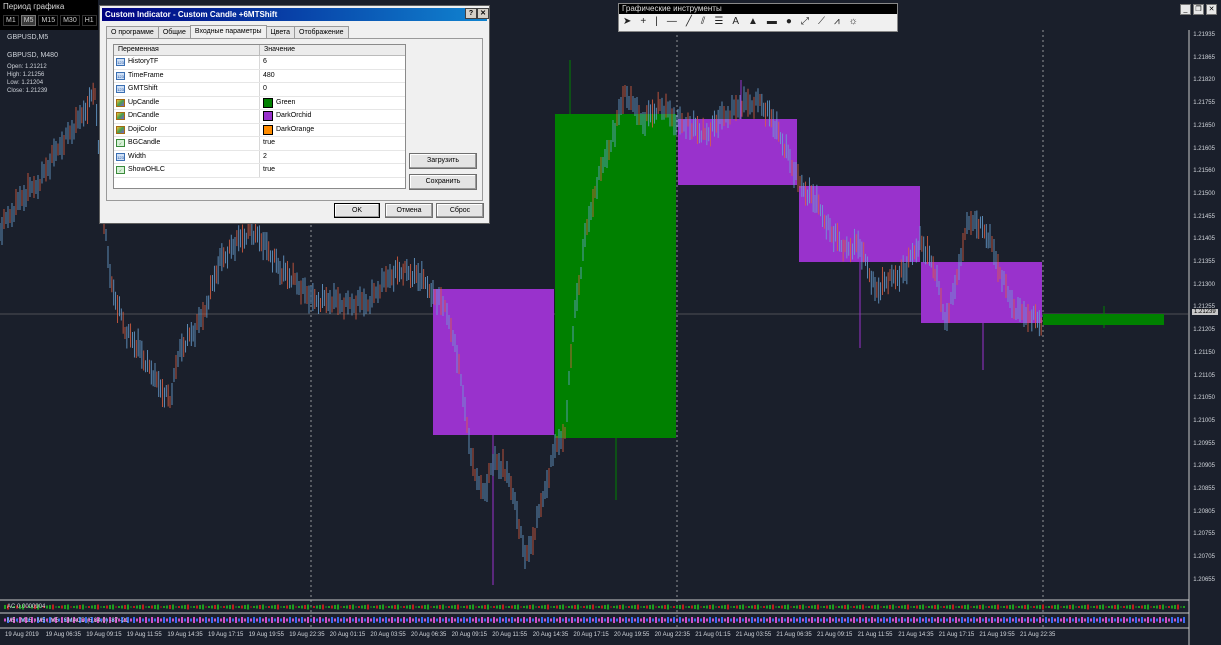 The width and height of the screenshot is (1221, 645). Describe the element at coordinates (259, 144) in the screenshot. I see `grid-row-bgcandle: ✓ BGCandle true` at that location.